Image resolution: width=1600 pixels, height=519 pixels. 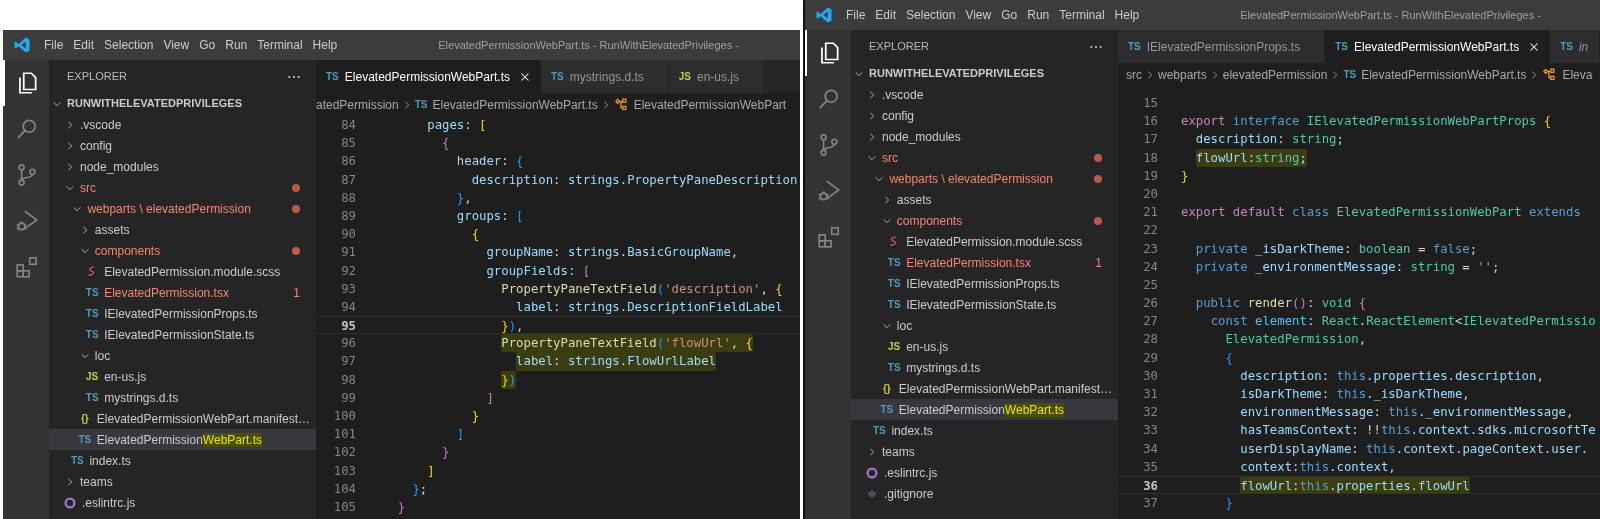 I want to click on line-number: 89, so click(x=348, y=216).